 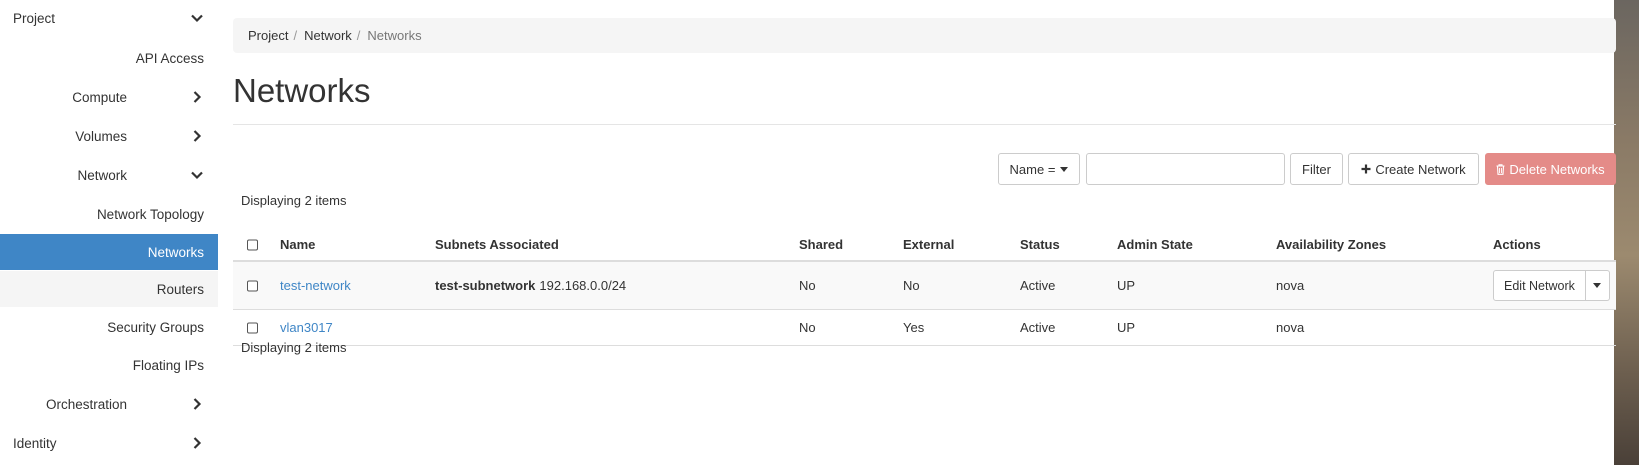 I want to click on column-header-actions: Actions, so click(x=1517, y=244).